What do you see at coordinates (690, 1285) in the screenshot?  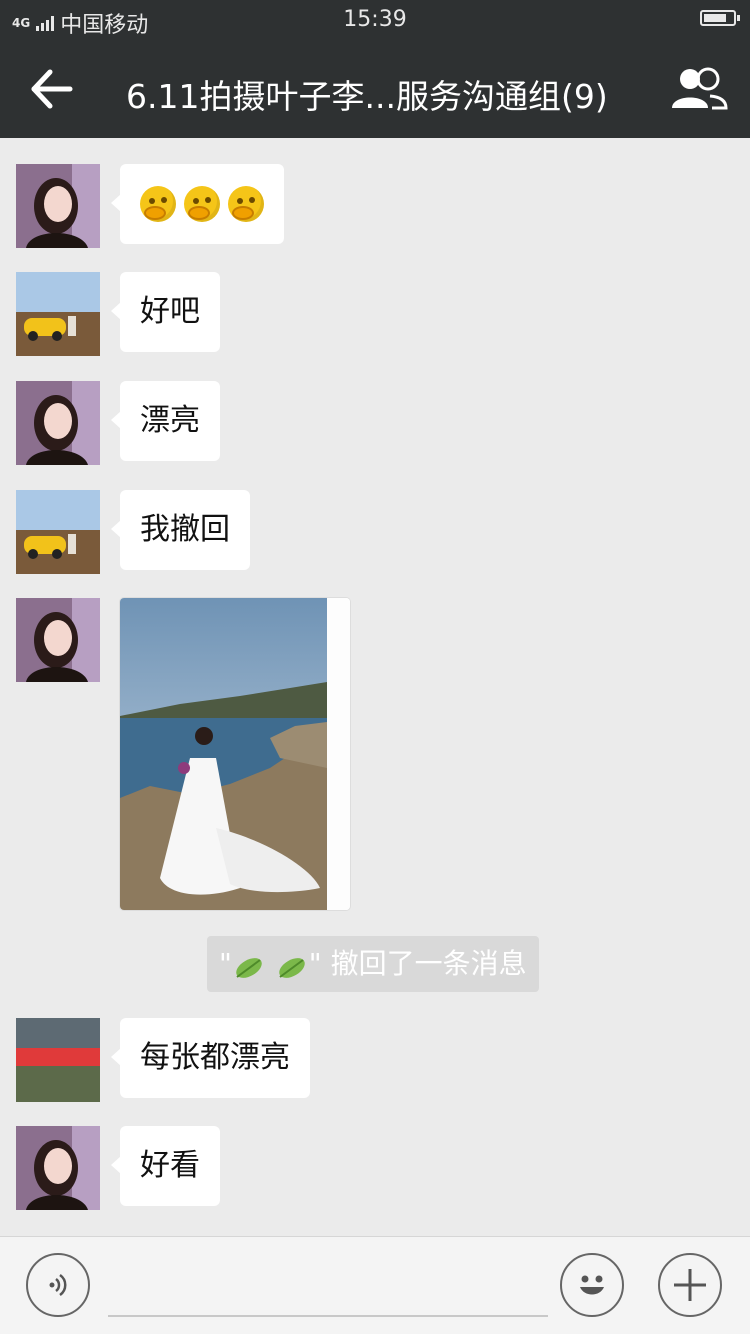 I see `plus-icon` at bounding box center [690, 1285].